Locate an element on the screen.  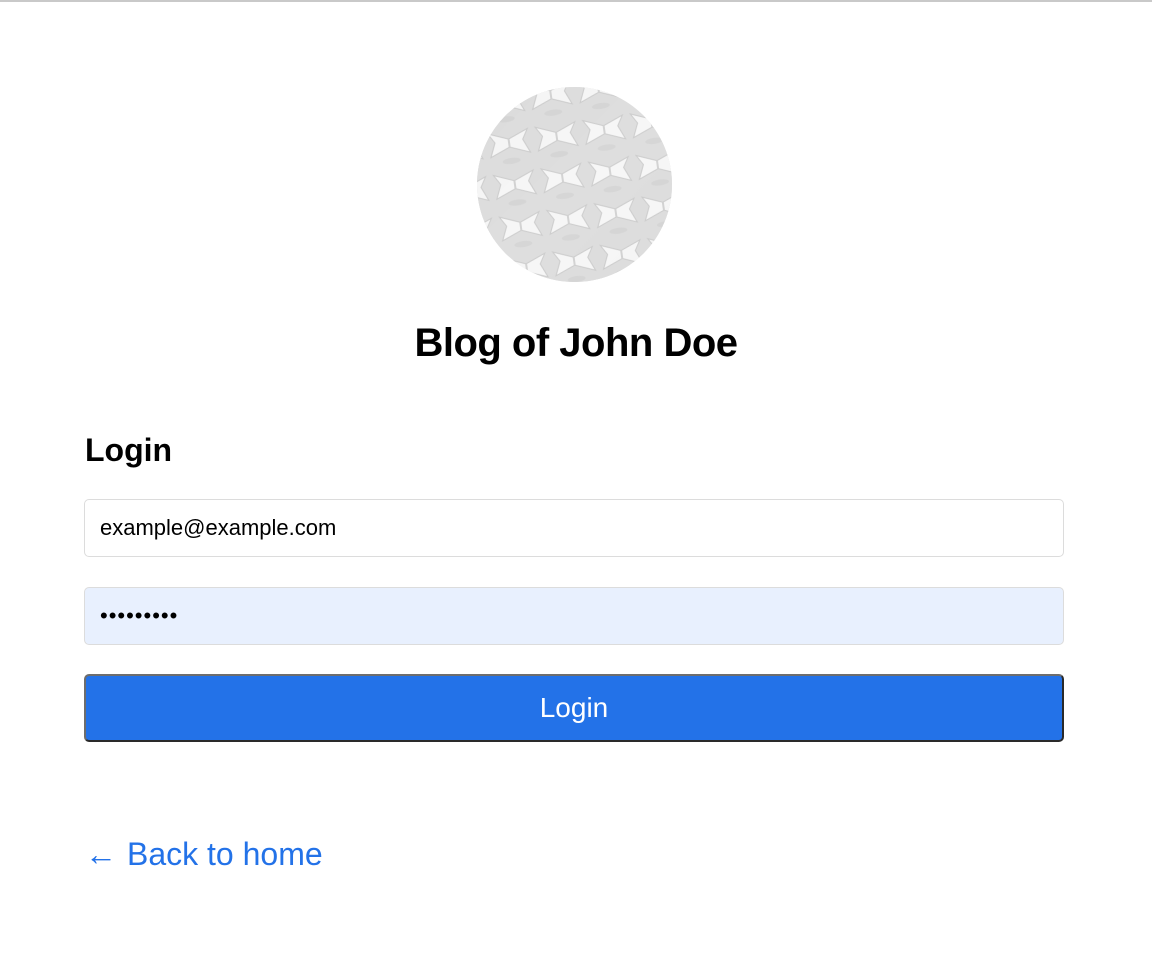
avatar is located at coordinates (574, 184).